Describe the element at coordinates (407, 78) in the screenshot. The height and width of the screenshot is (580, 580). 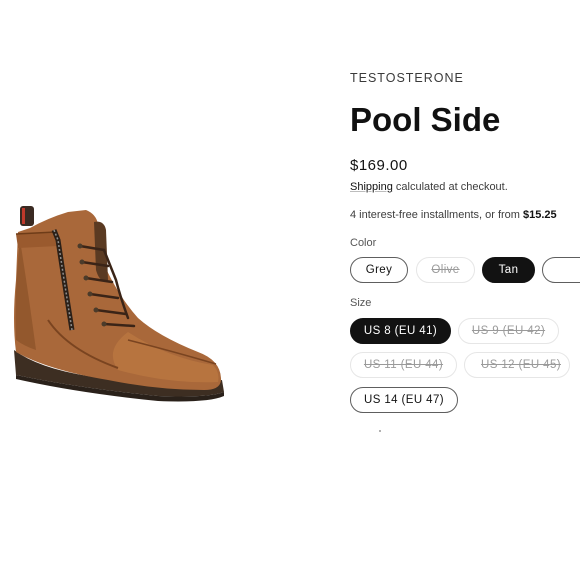
I see `product-vendor: TESTOSTERONE` at that location.